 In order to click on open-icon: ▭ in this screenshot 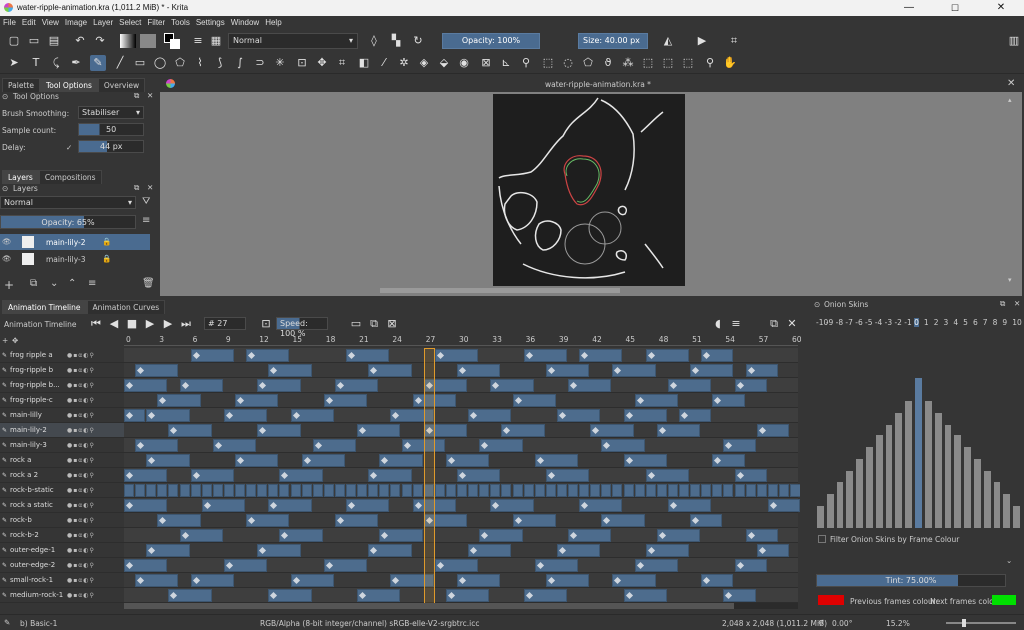, I will do `click(34, 41)`.